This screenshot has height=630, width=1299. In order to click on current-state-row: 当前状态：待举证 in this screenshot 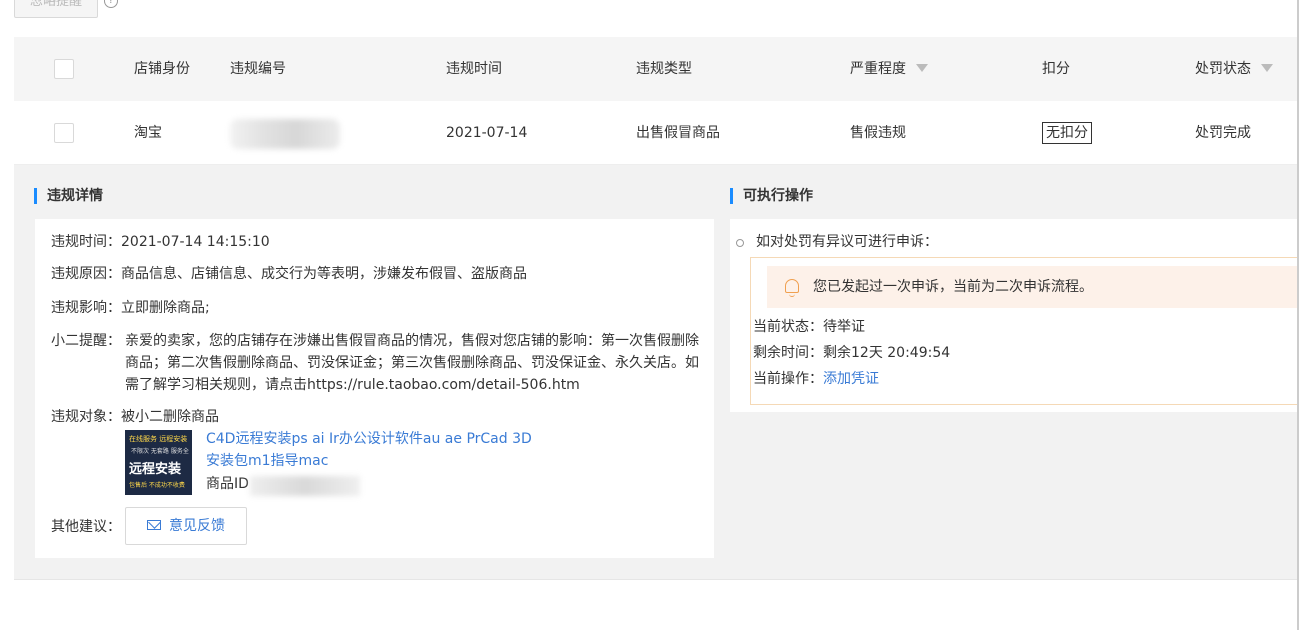, I will do `click(809, 327)`.